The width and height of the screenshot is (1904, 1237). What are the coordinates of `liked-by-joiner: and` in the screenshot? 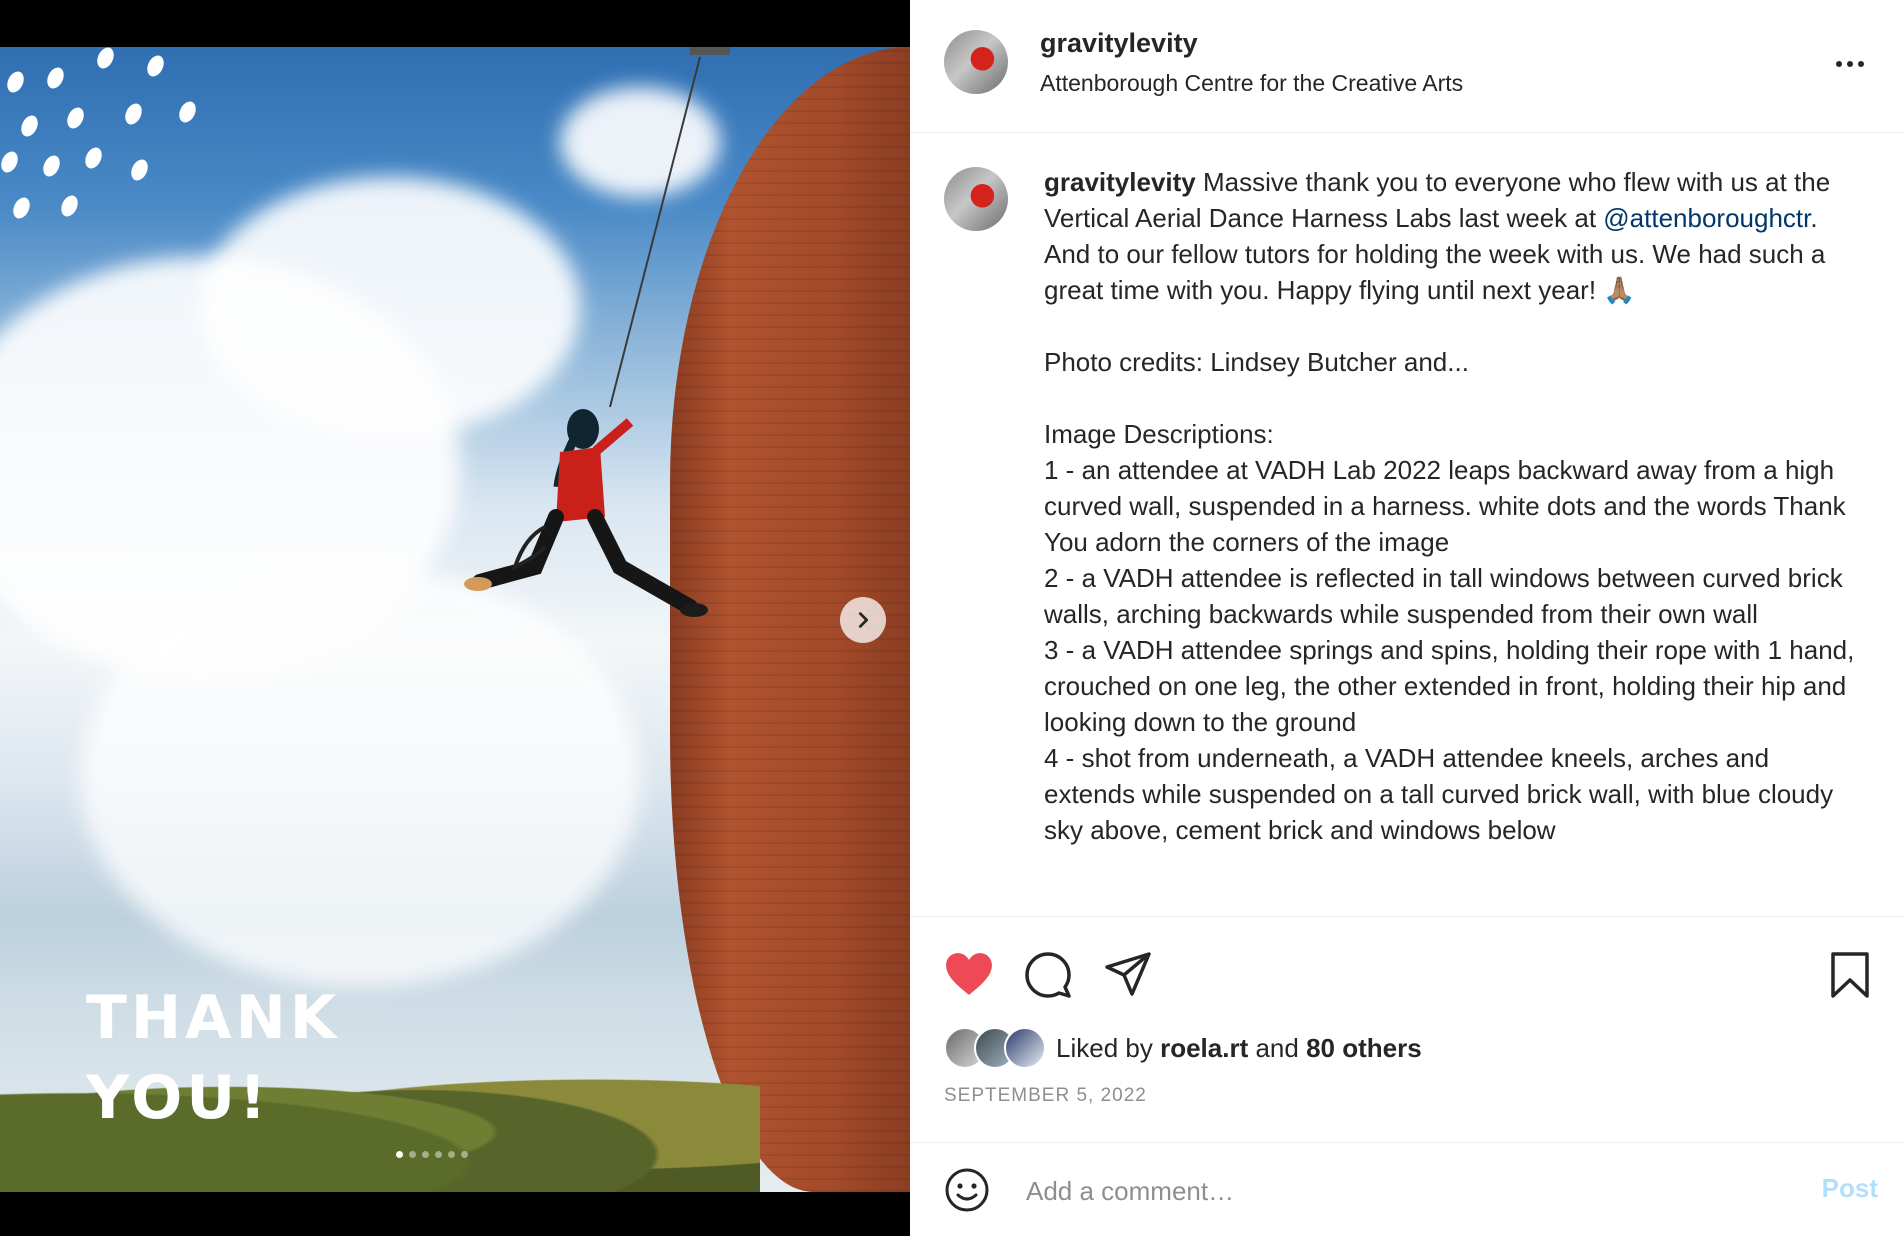 It's located at (1277, 1047).